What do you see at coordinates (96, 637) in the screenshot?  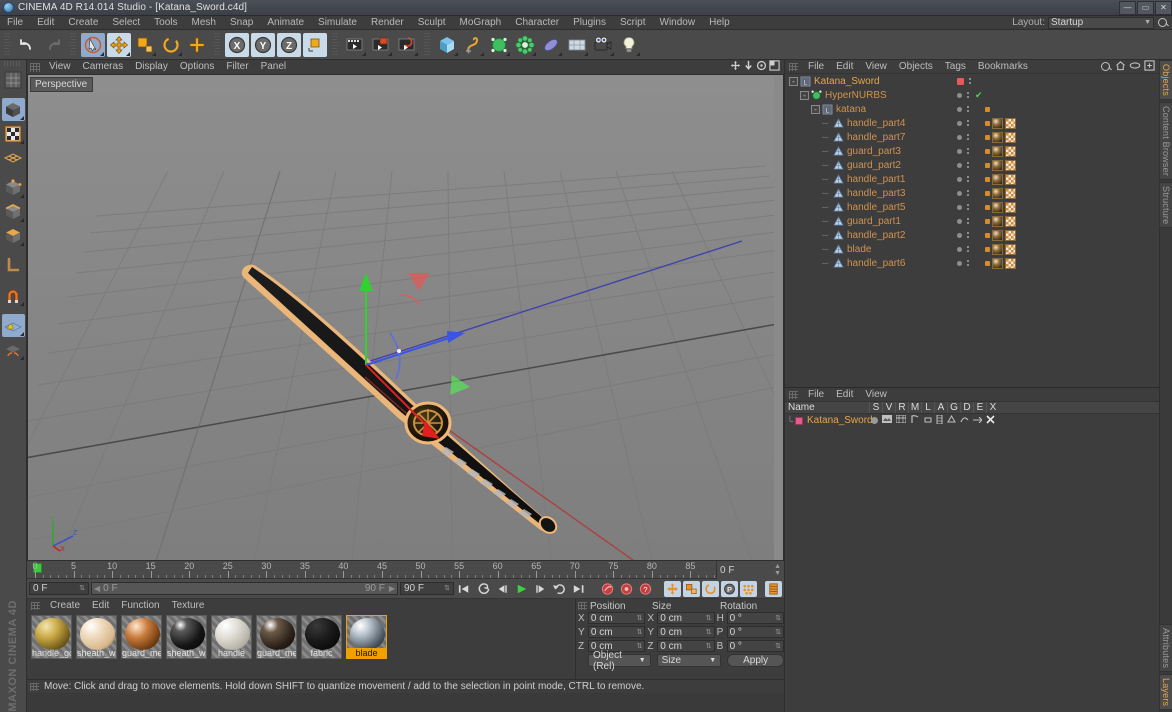 I see `material-item: sheath_wo` at bounding box center [96, 637].